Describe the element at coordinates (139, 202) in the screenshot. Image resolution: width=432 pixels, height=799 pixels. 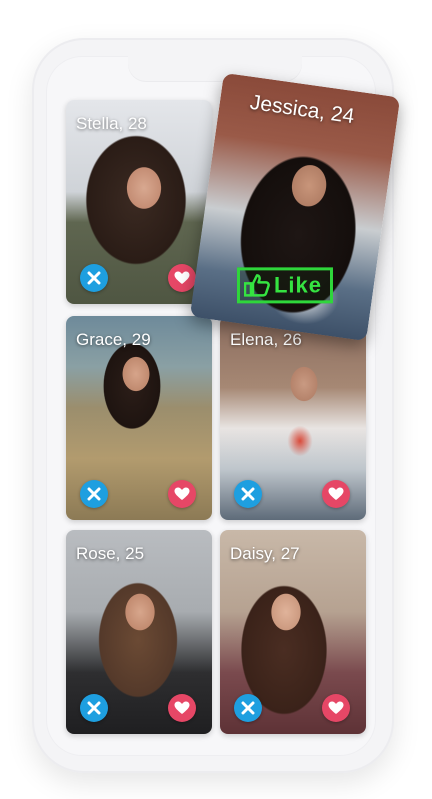
I see `profile-card-stella: Stella, 28` at that location.